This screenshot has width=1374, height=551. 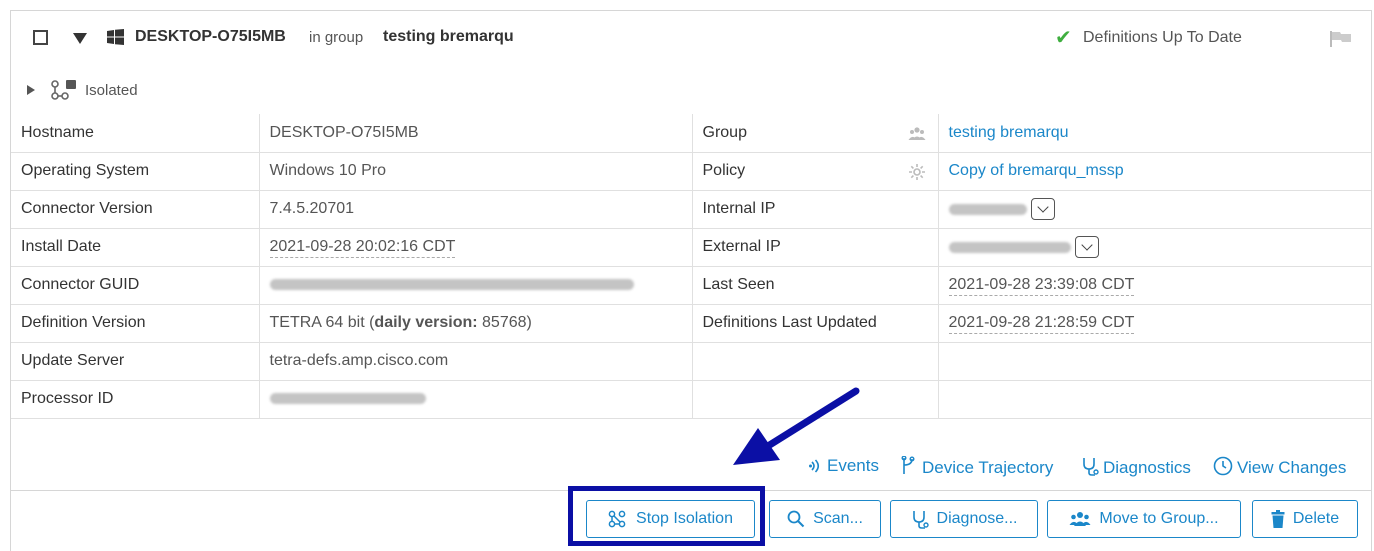 I want to click on view-changes-label: View Changes, so click(x=1292, y=467).